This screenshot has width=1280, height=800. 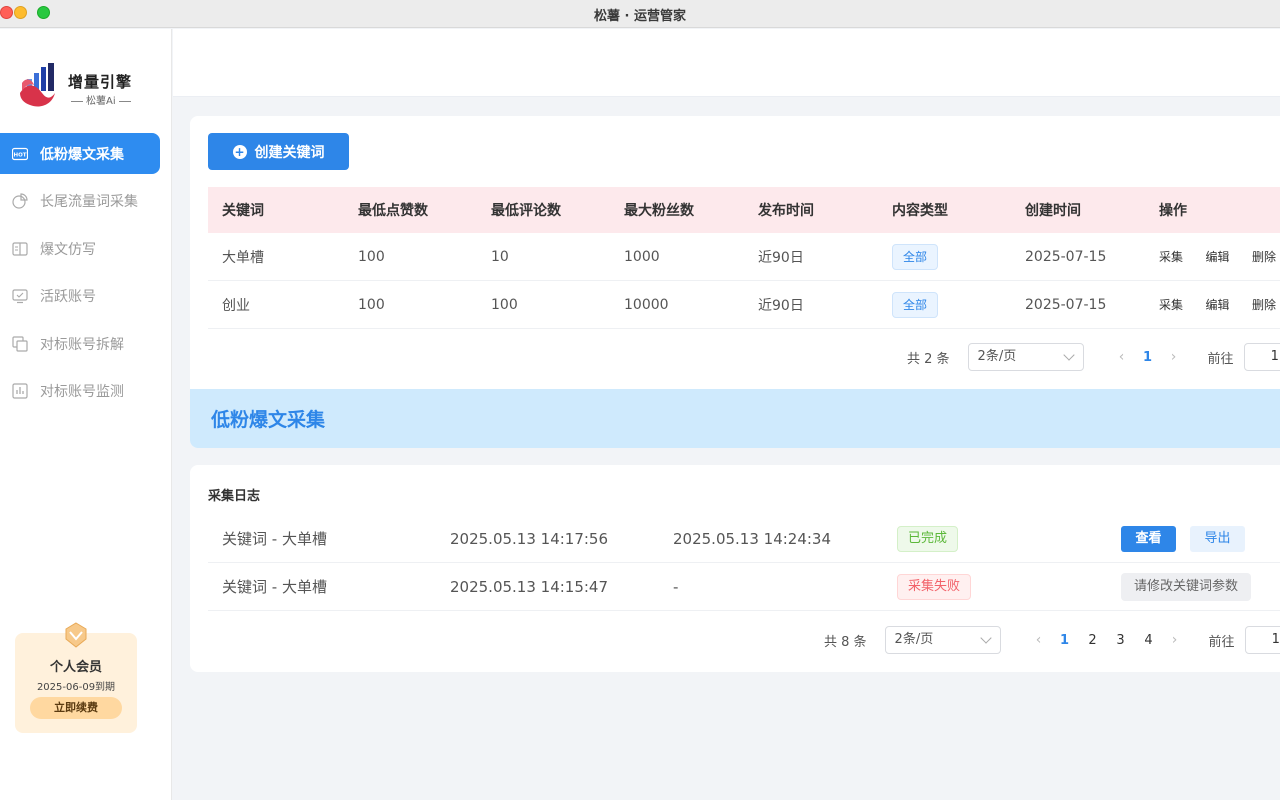 What do you see at coordinates (289, 152) in the screenshot?
I see `create-keyword-label: 创建关键词` at bounding box center [289, 152].